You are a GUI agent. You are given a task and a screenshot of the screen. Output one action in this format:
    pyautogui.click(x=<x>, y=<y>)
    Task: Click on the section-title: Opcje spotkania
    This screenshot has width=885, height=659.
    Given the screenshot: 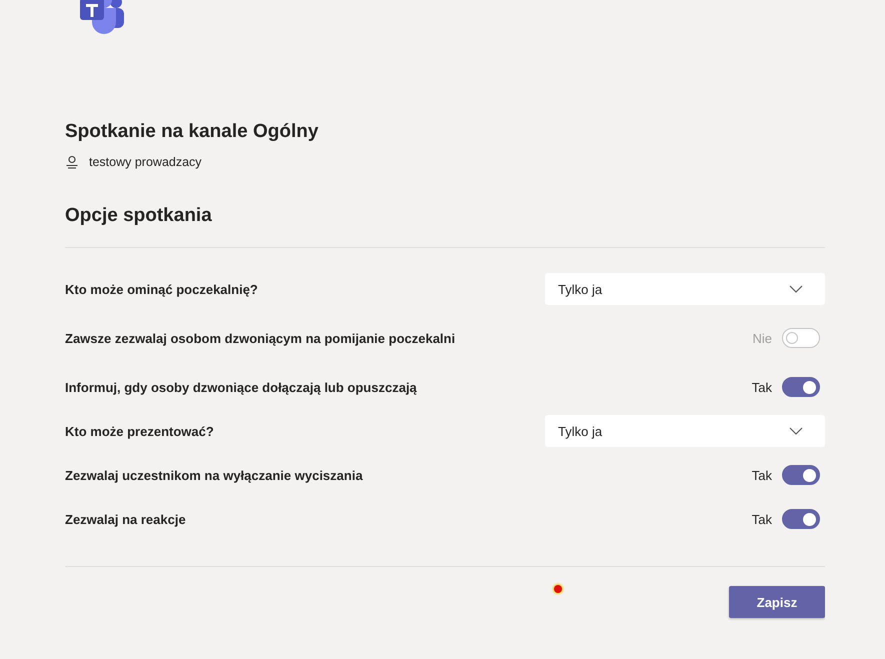 What is the action you would take?
    pyautogui.click(x=139, y=216)
    